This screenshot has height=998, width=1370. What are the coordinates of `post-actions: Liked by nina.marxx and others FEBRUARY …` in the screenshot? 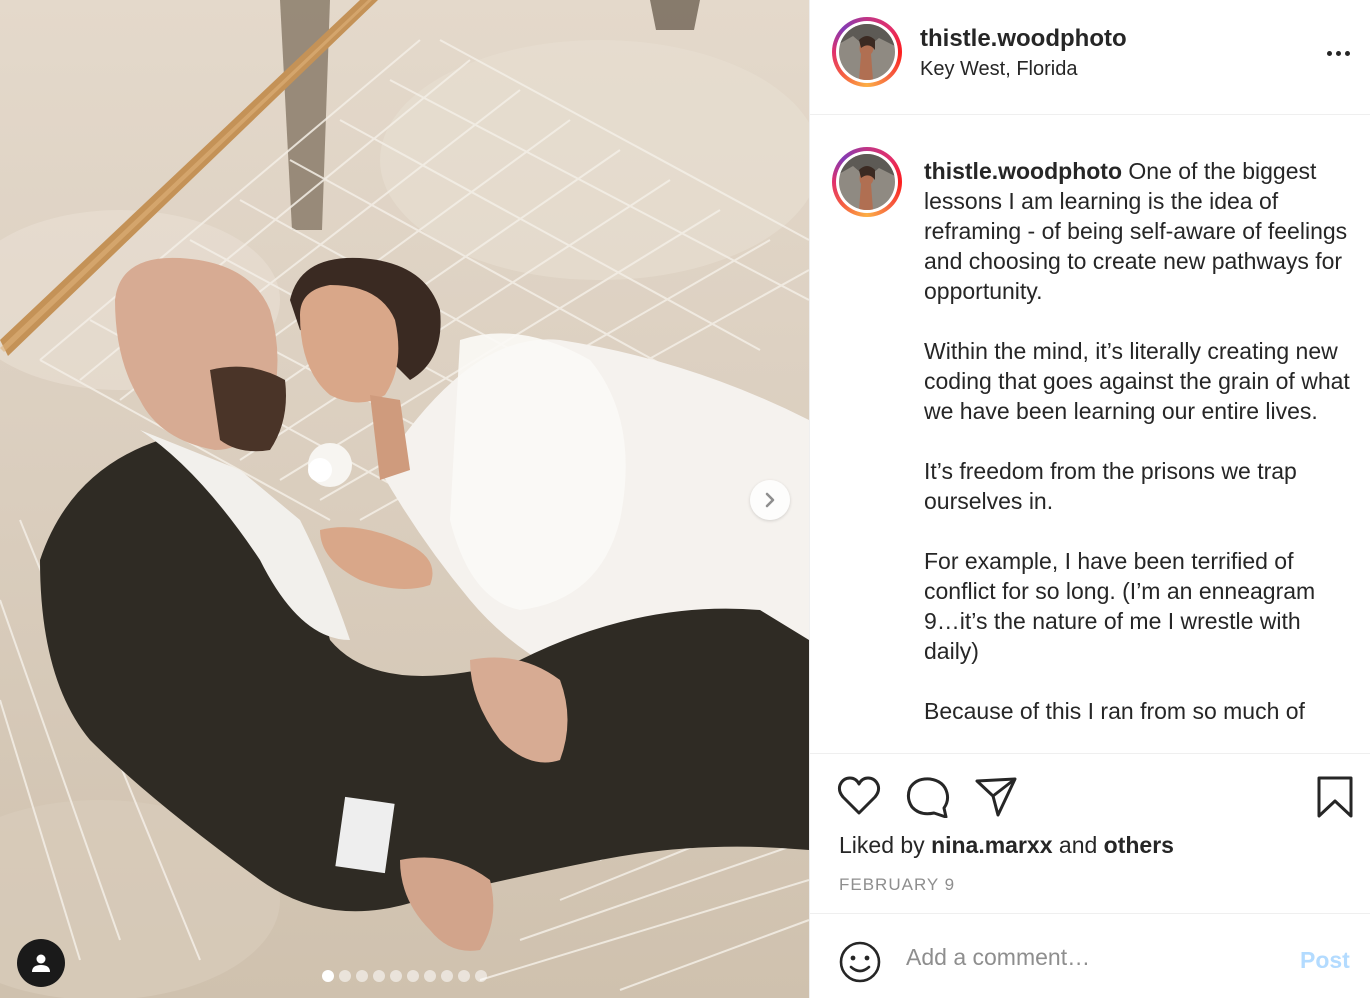 It's located at (1090, 833).